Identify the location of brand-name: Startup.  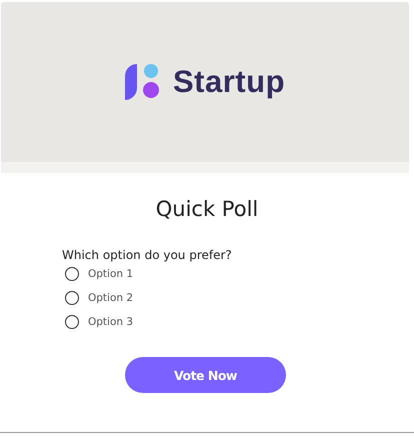
(229, 82).